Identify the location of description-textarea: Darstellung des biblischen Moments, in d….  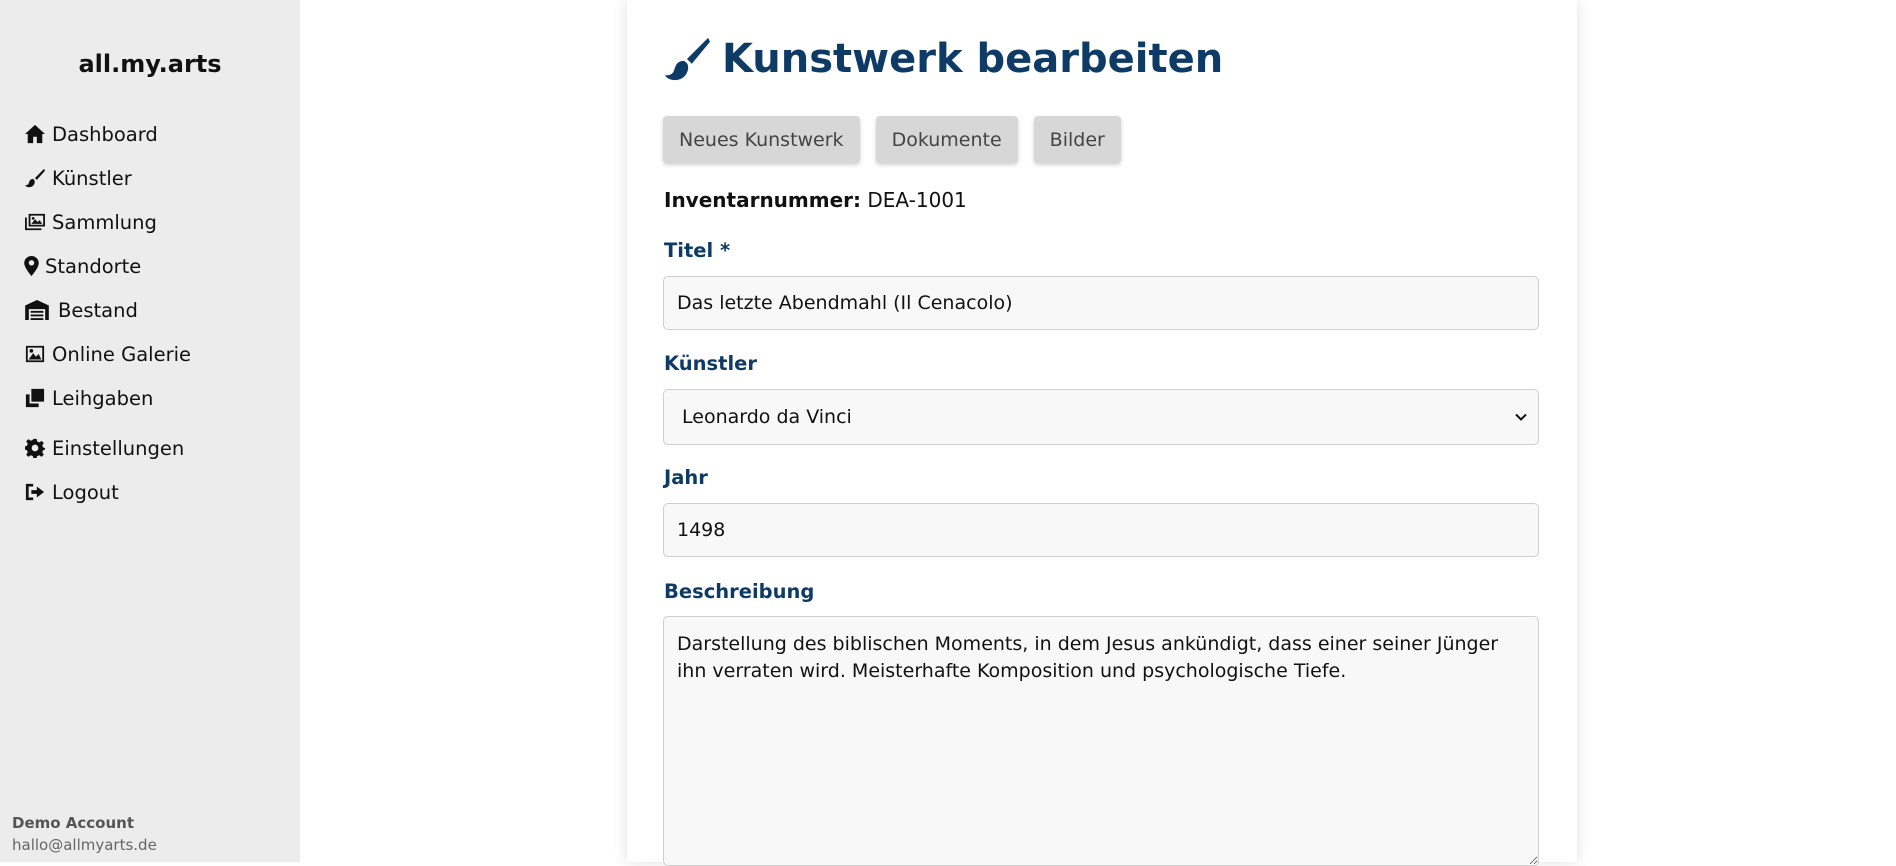
(1101, 741).